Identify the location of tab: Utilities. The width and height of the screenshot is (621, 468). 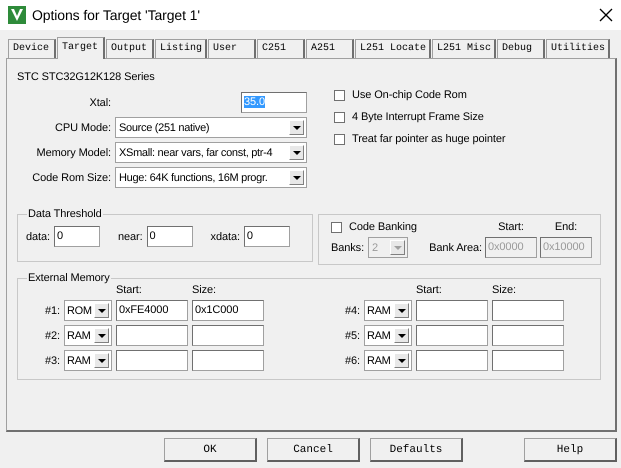
(578, 48).